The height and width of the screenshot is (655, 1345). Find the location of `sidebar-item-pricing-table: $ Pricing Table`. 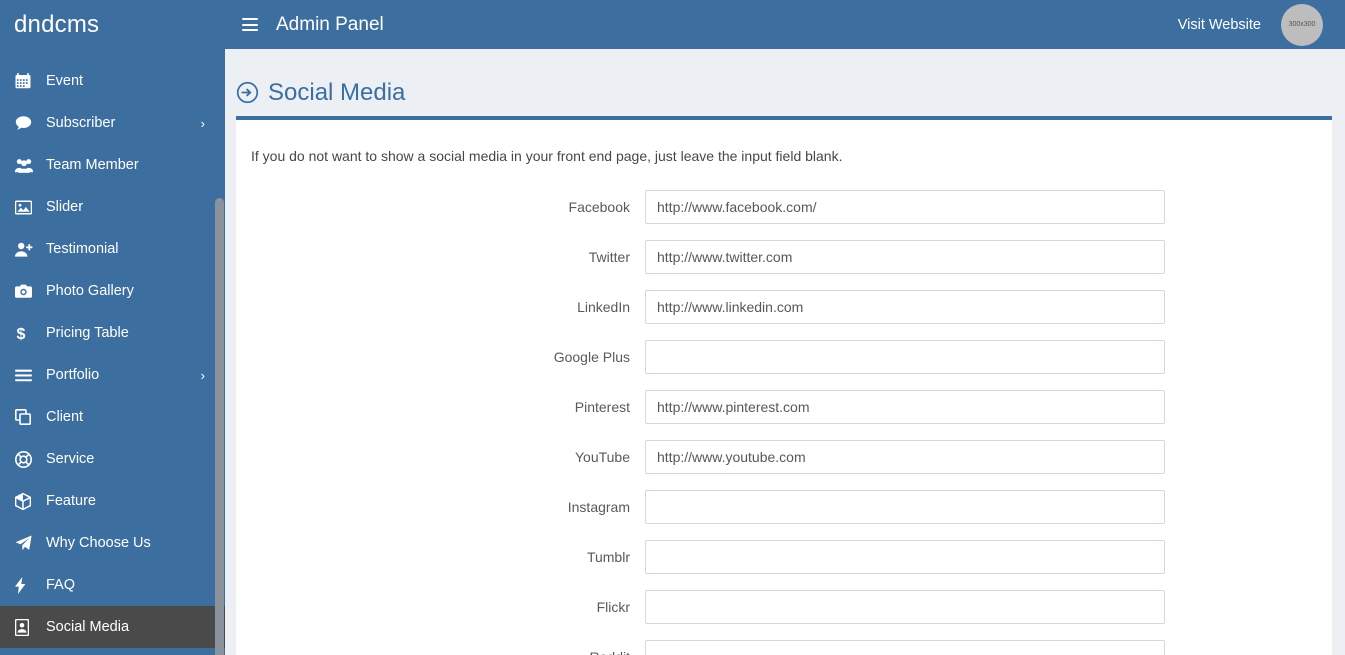

sidebar-item-pricing-table: $ Pricing Table is located at coordinates (112, 333).